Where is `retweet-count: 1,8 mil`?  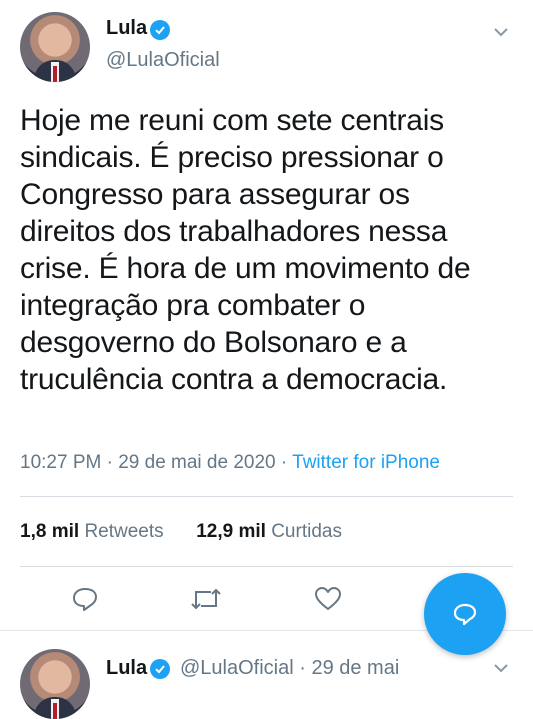
retweet-count: 1,8 mil is located at coordinates (49, 531).